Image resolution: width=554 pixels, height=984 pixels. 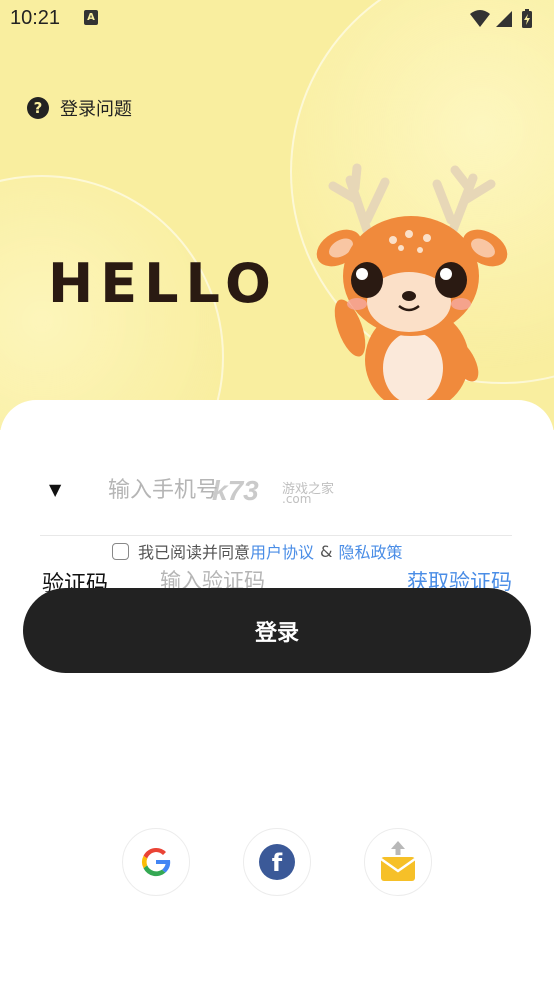 What do you see at coordinates (163, 283) in the screenshot?
I see `hello-title: HELLO` at bounding box center [163, 283].